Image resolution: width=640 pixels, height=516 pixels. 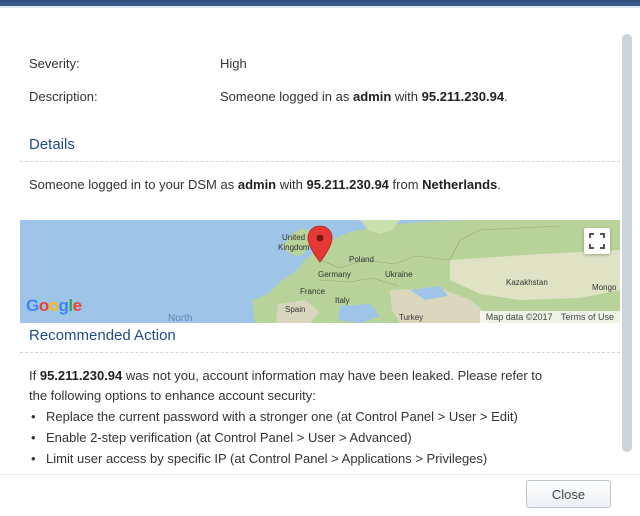 I want to click on description-mid: with, so click(x=406, y=96).